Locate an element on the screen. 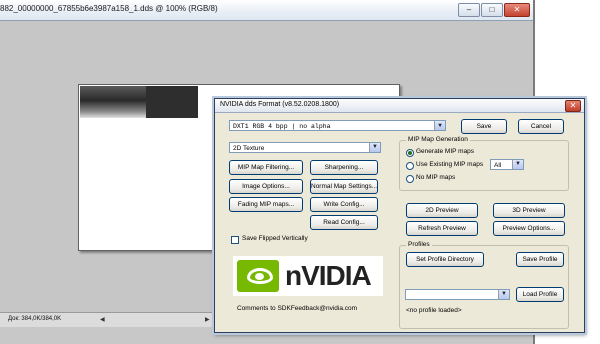 This screenshot has width=600, height=344. image-dark-block is located at coordinates (172, 102).